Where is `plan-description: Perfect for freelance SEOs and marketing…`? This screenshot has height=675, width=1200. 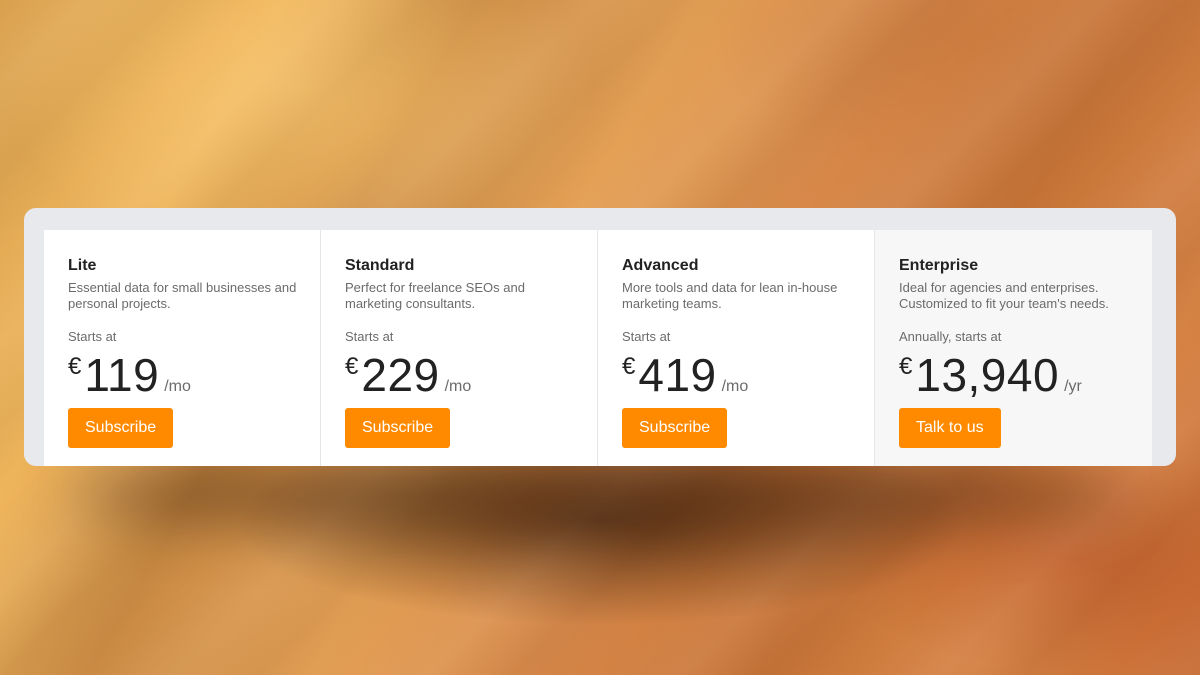 plan-description: Perfect for freelance SEOs and marketing… is located at coordinates (435, 295).